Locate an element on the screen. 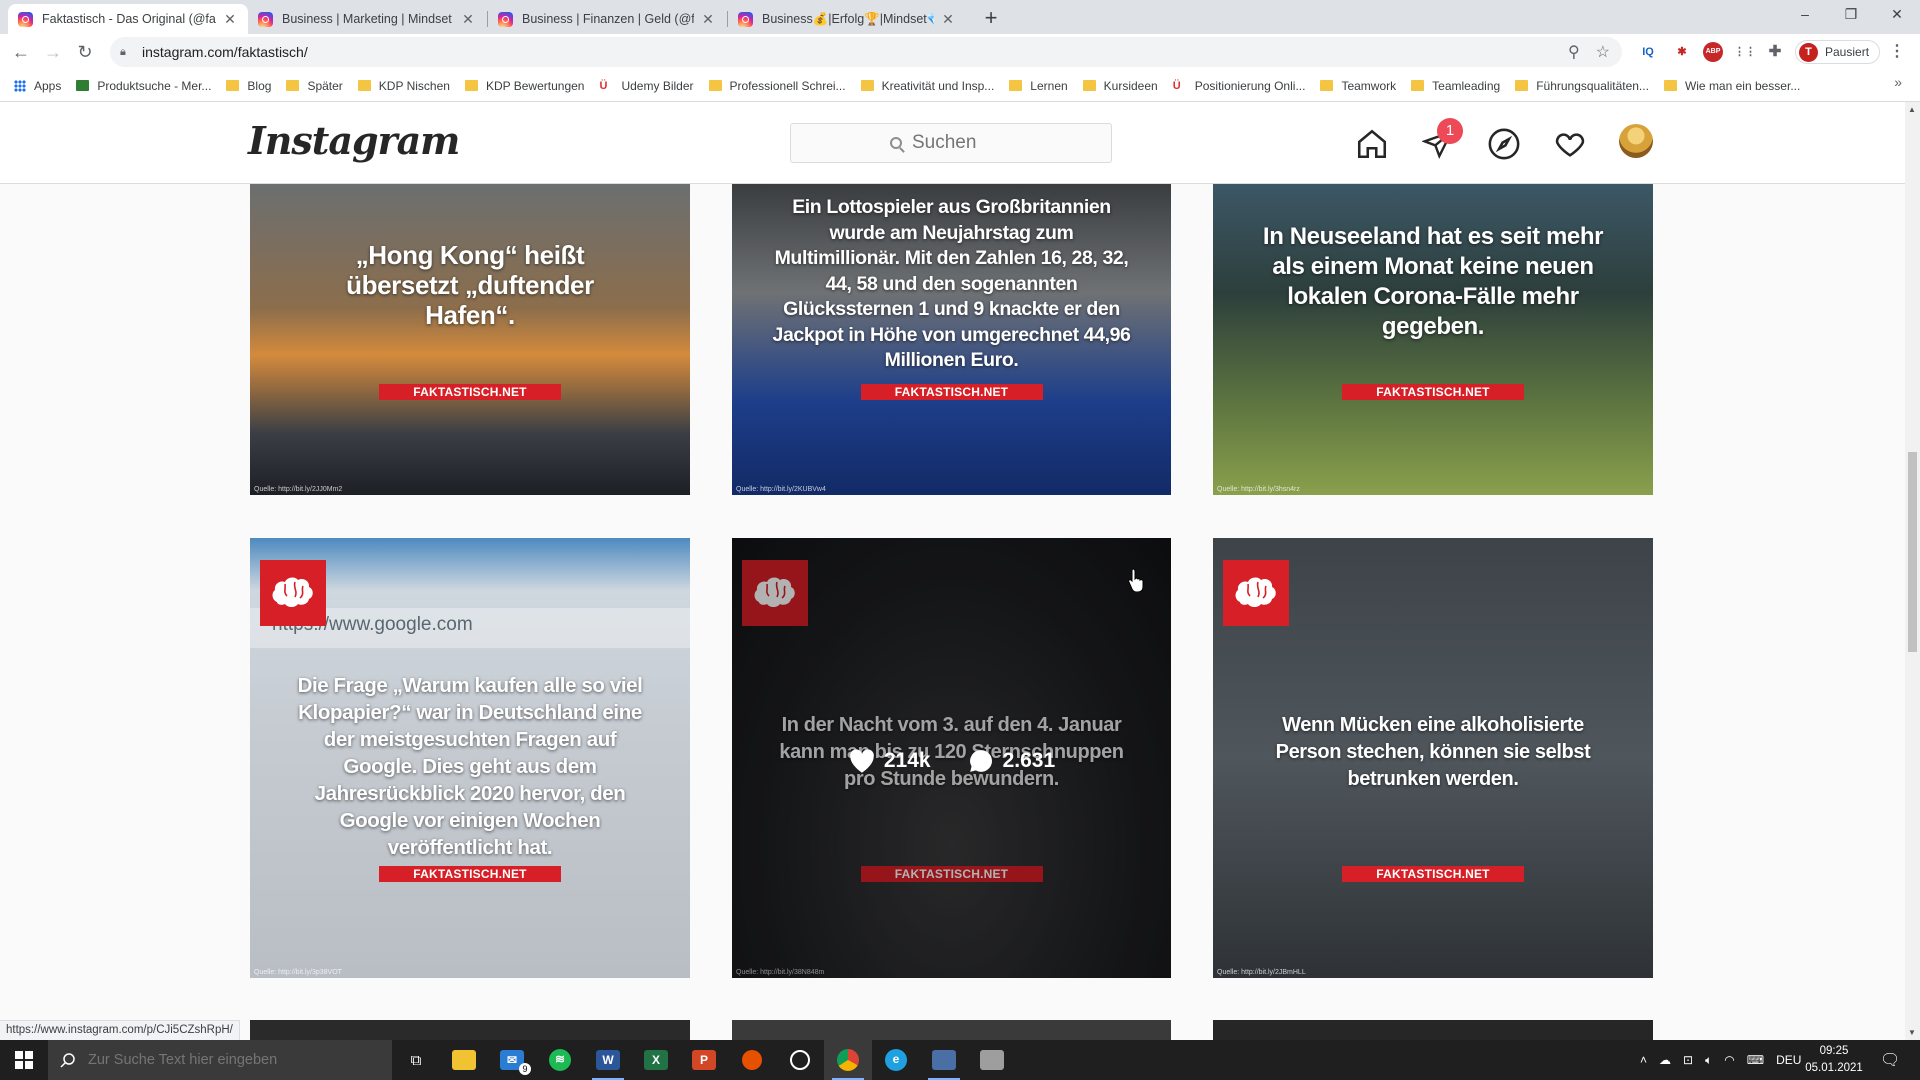 The width and height of the screenshot is (1920, 1080). activity-heart-icon is located at coordinates (1570, 144).